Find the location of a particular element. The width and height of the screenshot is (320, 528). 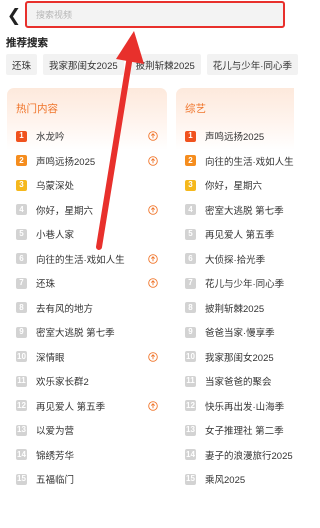

ranking-row: 7 还珠 is located at coordinates (87, 283).